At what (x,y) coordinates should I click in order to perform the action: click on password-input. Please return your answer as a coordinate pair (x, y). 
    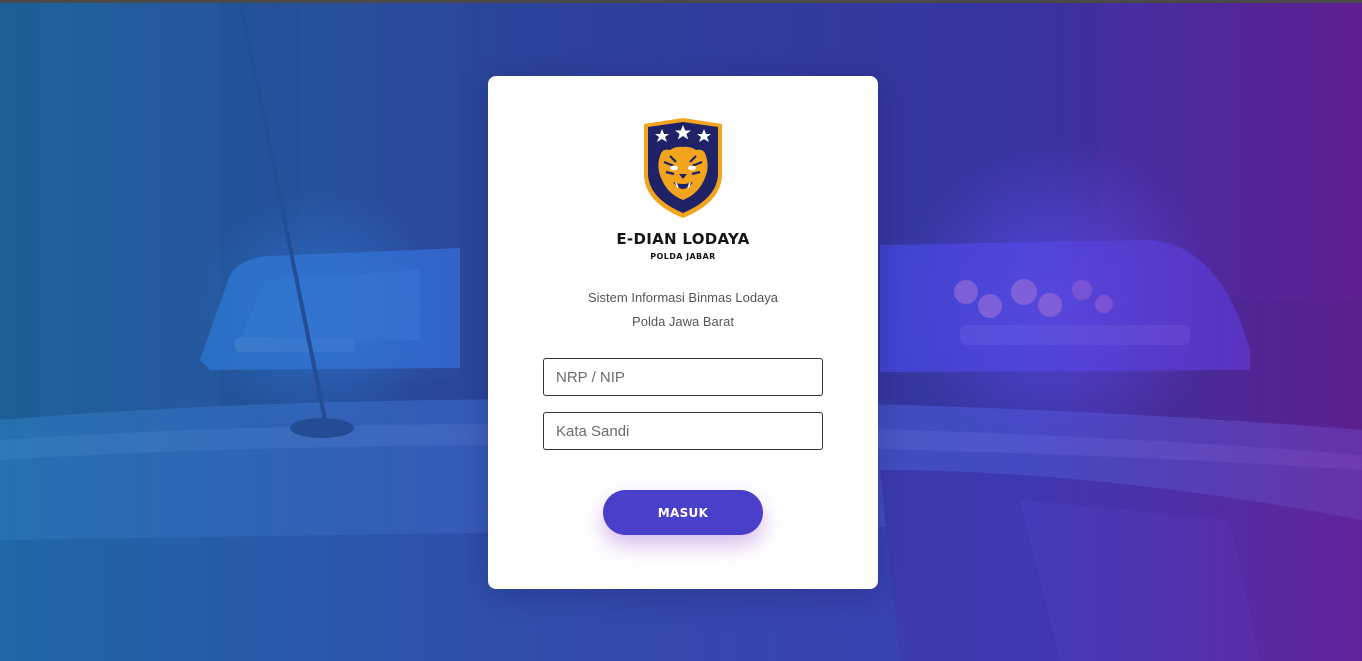
    Looking at the image, I should click on (683, 431).